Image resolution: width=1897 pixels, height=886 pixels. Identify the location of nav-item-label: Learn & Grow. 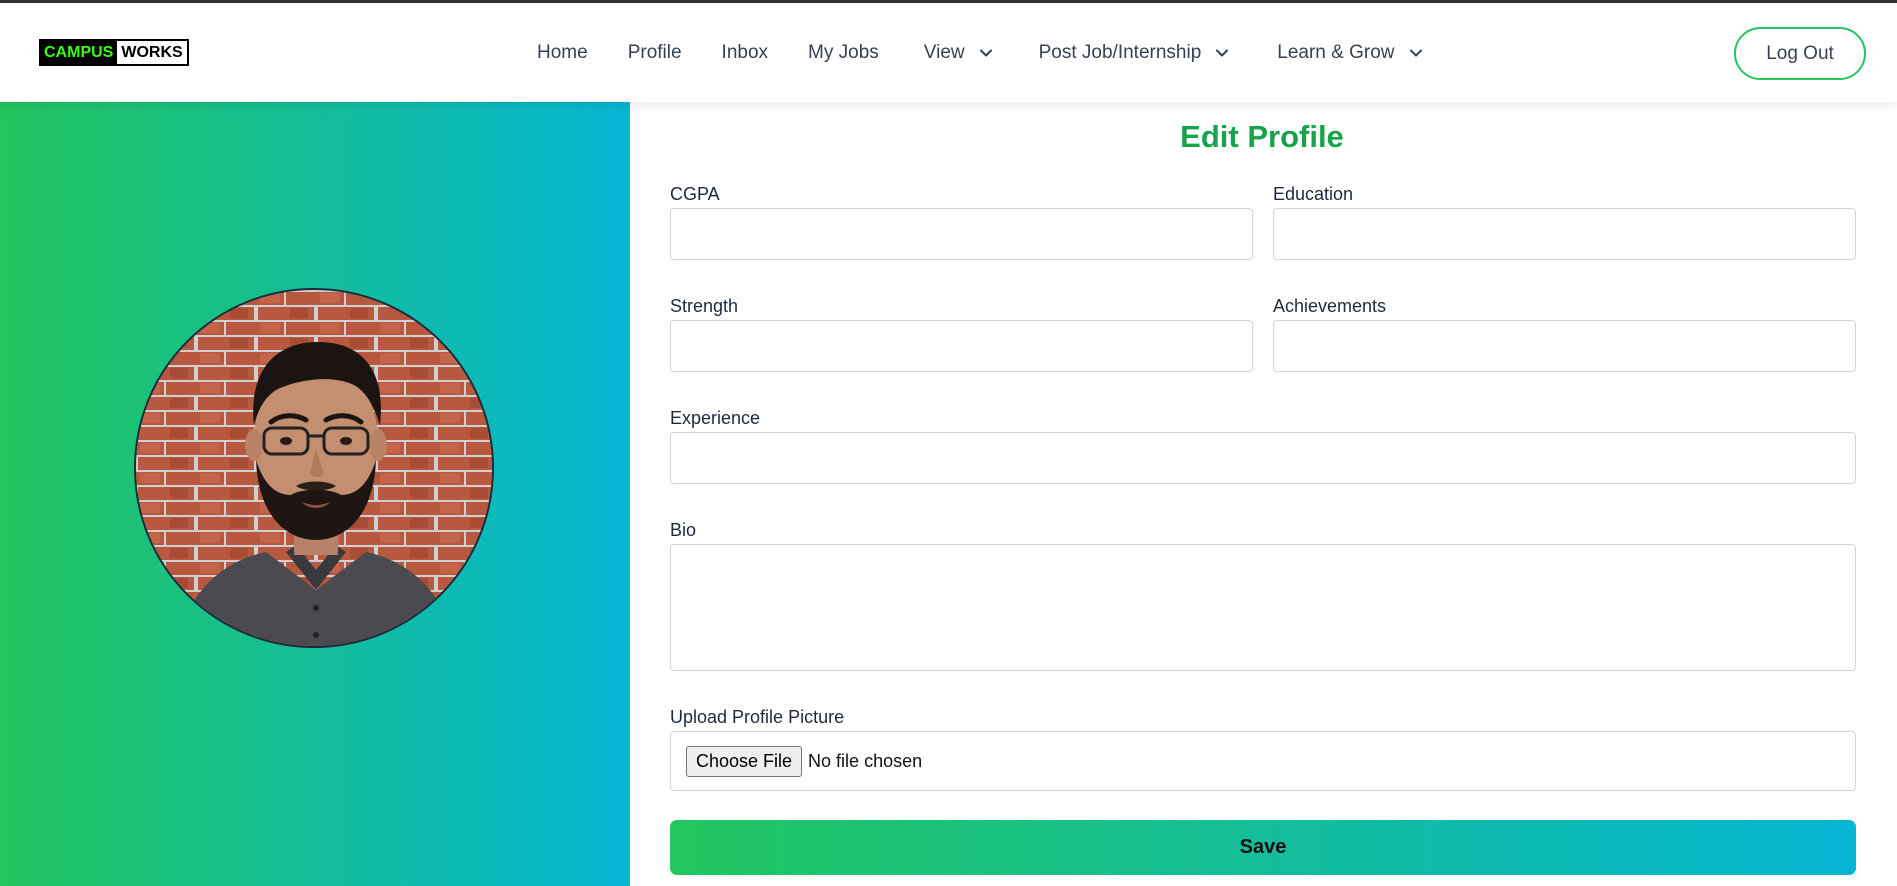
(1336, 52).